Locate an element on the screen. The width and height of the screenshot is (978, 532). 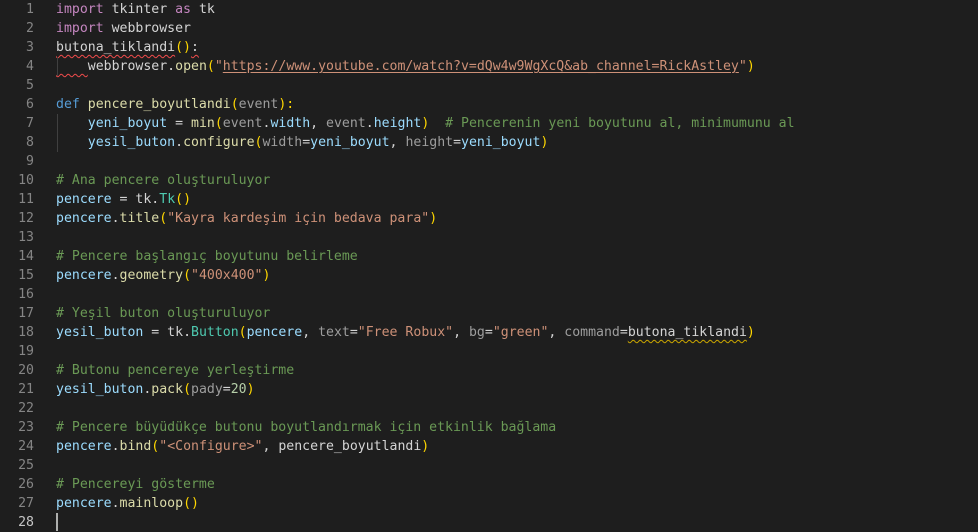
line-number: 15 is located at coordinates (26, 275).